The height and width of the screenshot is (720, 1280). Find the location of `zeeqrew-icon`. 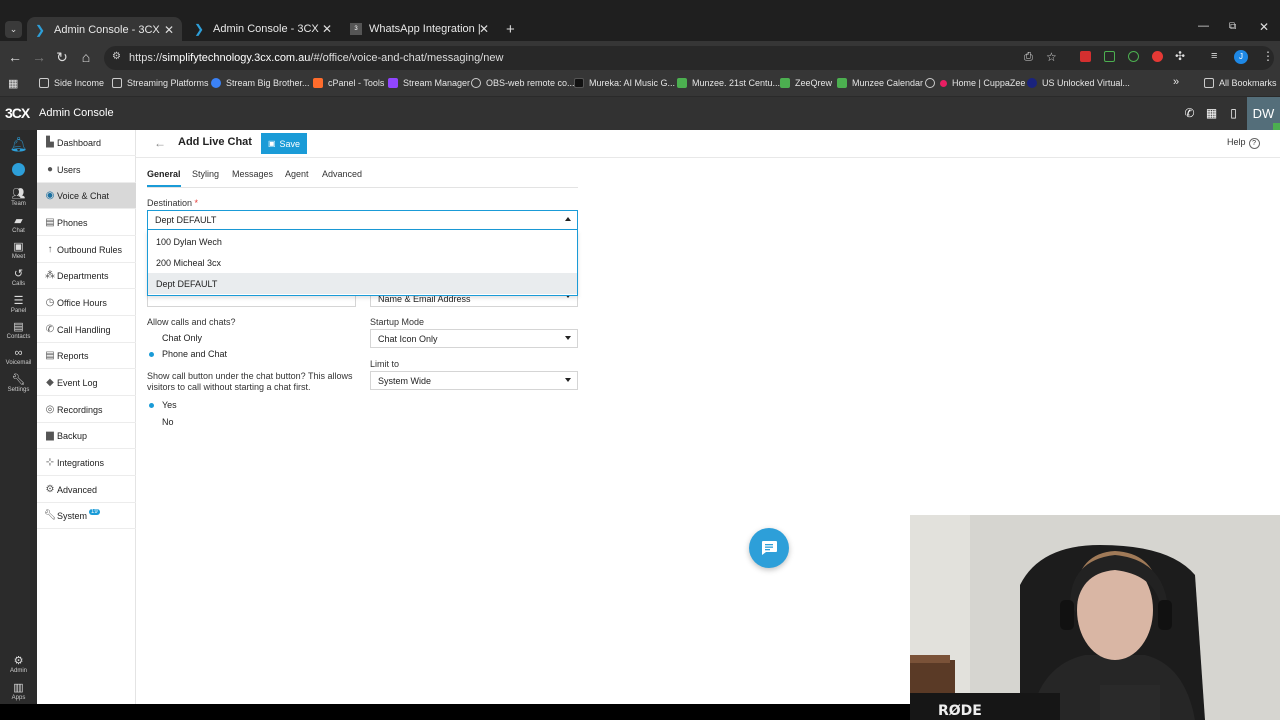

zeeqrew-icon is located at coordinates (785, 83).